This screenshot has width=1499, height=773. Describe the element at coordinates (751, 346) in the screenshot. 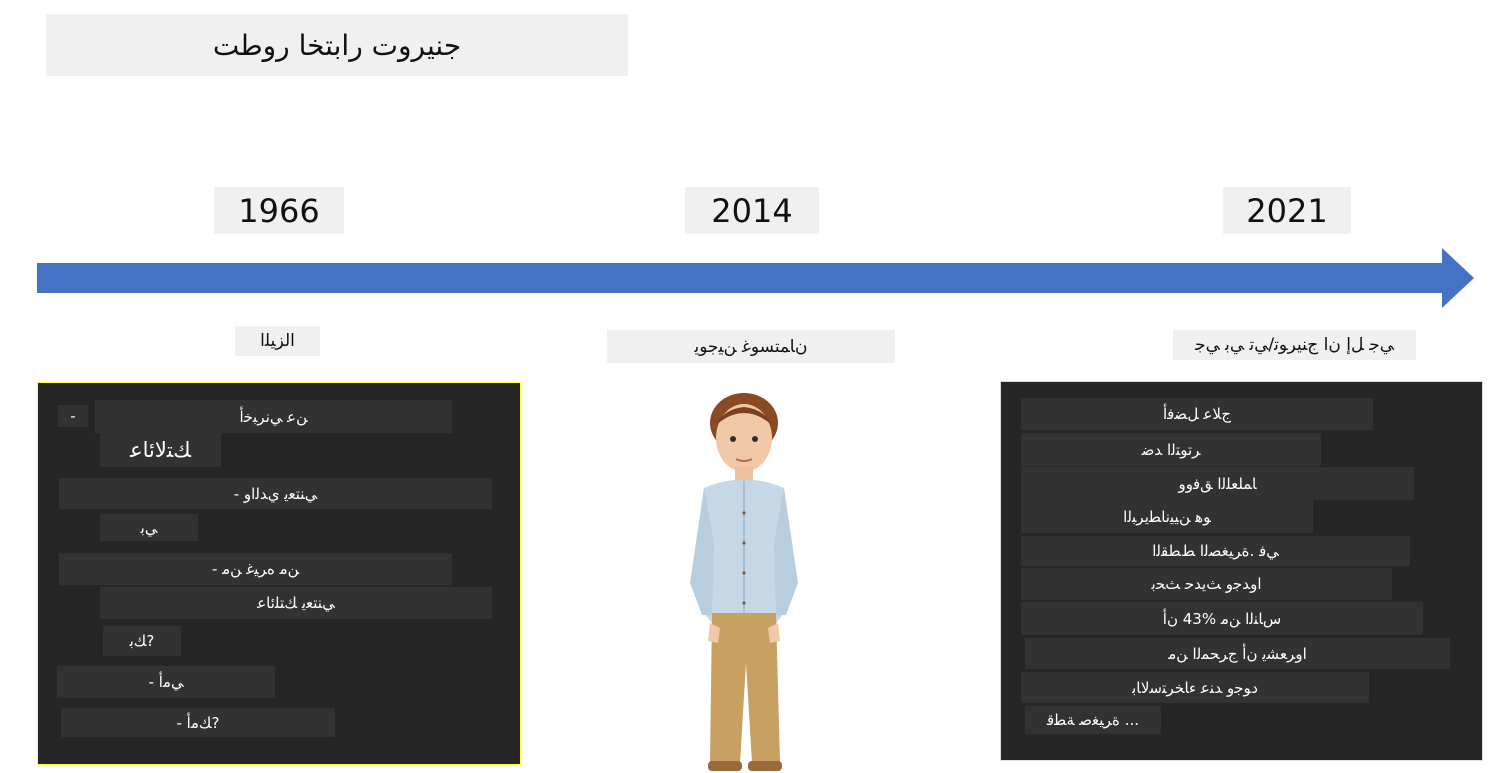

I see `label-center: نﺎﻤﺘﺴﻮﻏ ﻦﻴﺟﻮﻳ` at that location.